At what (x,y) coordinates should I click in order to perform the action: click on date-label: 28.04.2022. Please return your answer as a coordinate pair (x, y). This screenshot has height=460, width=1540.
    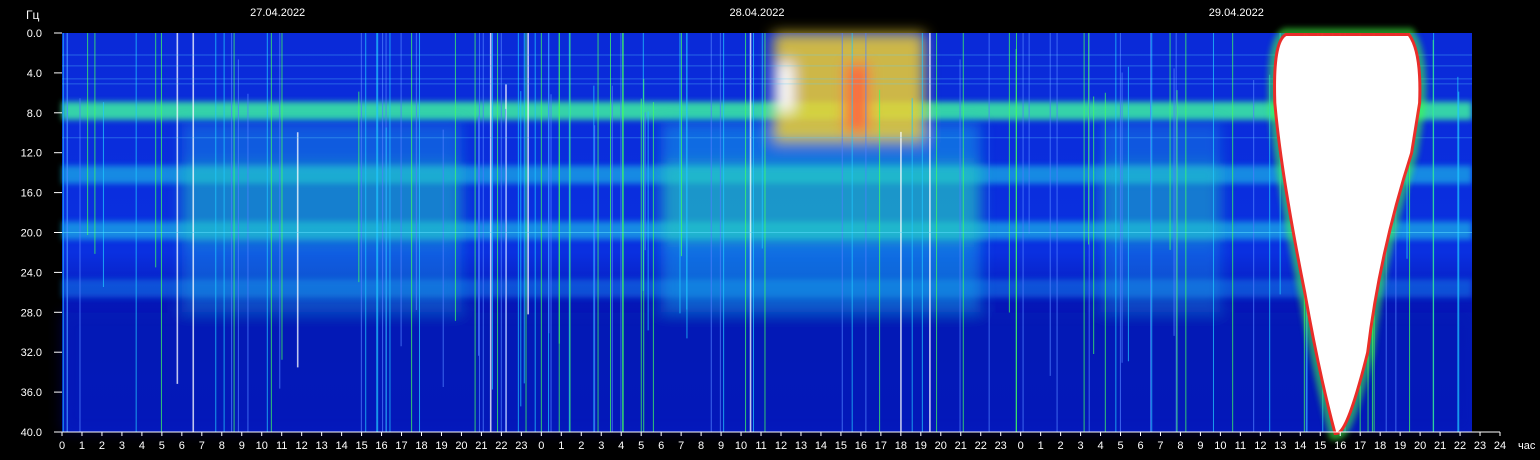
    Looking at the image, I should click on (756, 13).